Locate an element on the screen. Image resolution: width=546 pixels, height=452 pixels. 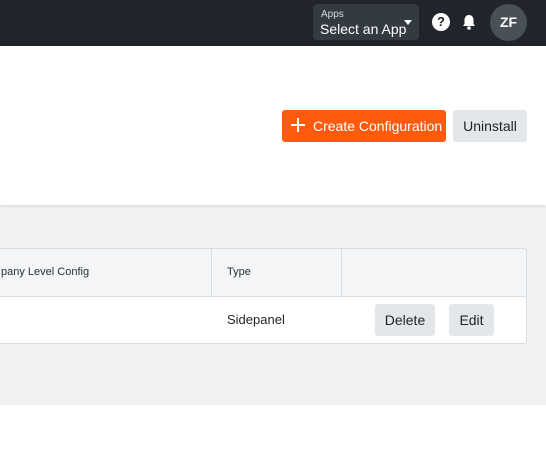
app-selector-caption: Apps is located at coordinates (332, 14).